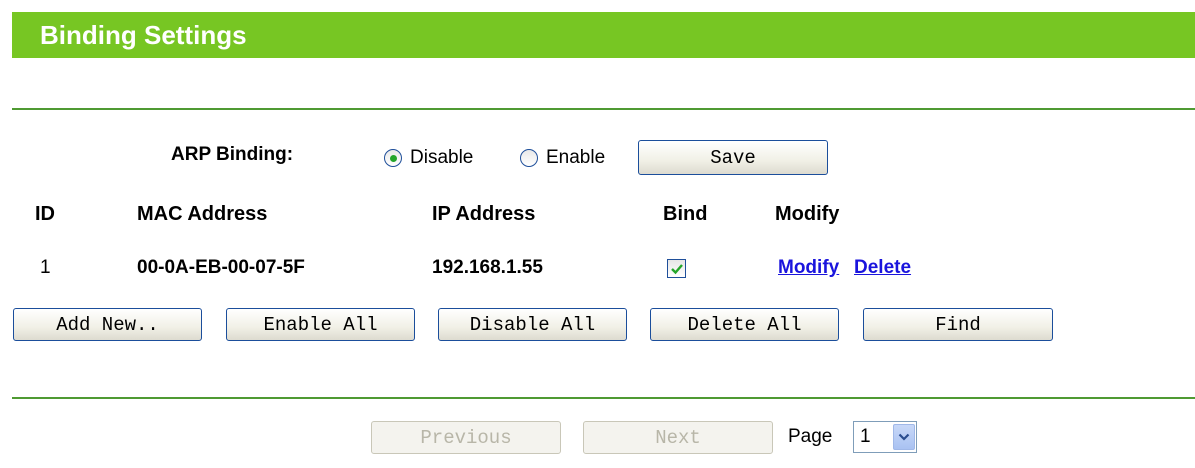  Describe the element at coordinates (45, 267) in the screenshot. I see `row-id: 1` at that location.